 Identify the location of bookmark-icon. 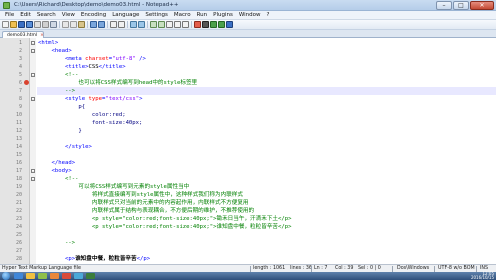
(26, 82).